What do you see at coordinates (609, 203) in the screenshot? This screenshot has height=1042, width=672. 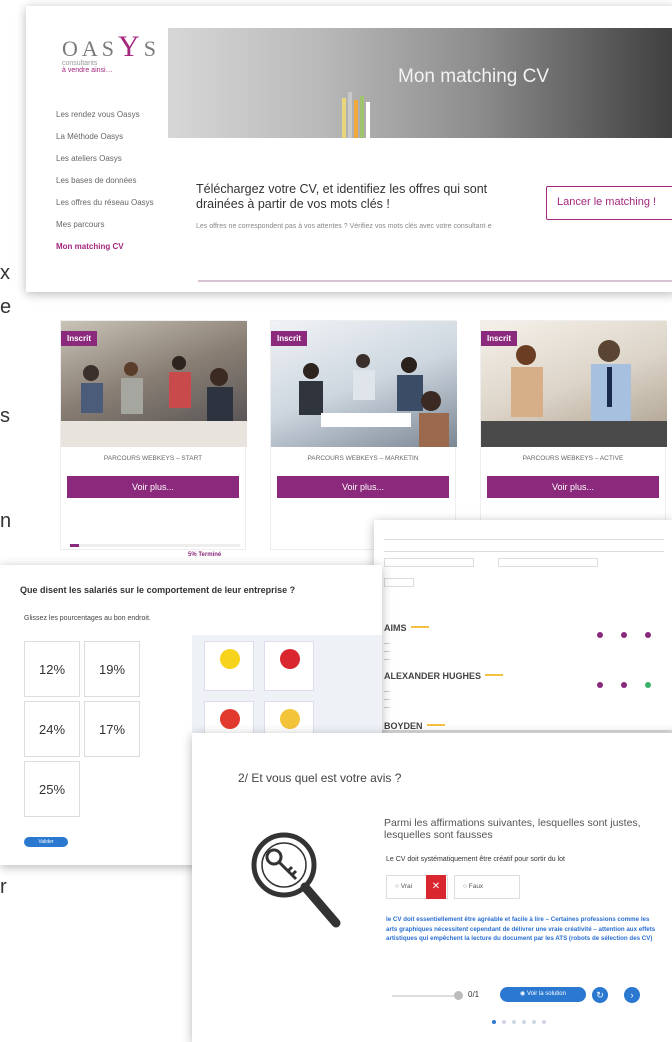 I see `launch-matching-button: Lancer le matching !` at bounding box center [609, 203].